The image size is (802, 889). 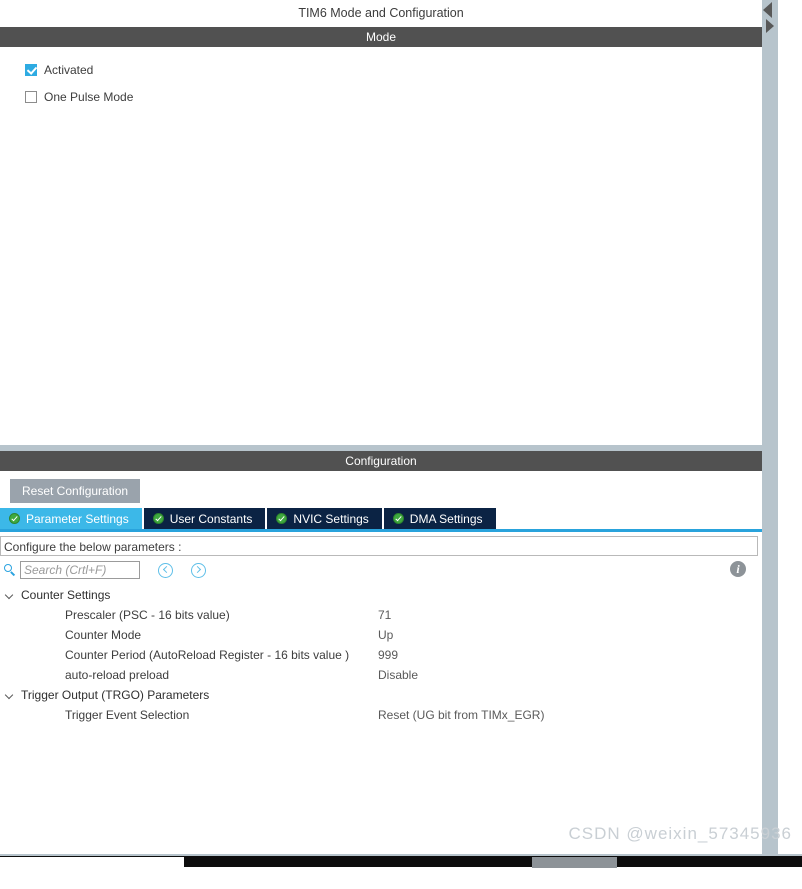 I want to click on scrollbar-track-left, so click(x=92, y=862).